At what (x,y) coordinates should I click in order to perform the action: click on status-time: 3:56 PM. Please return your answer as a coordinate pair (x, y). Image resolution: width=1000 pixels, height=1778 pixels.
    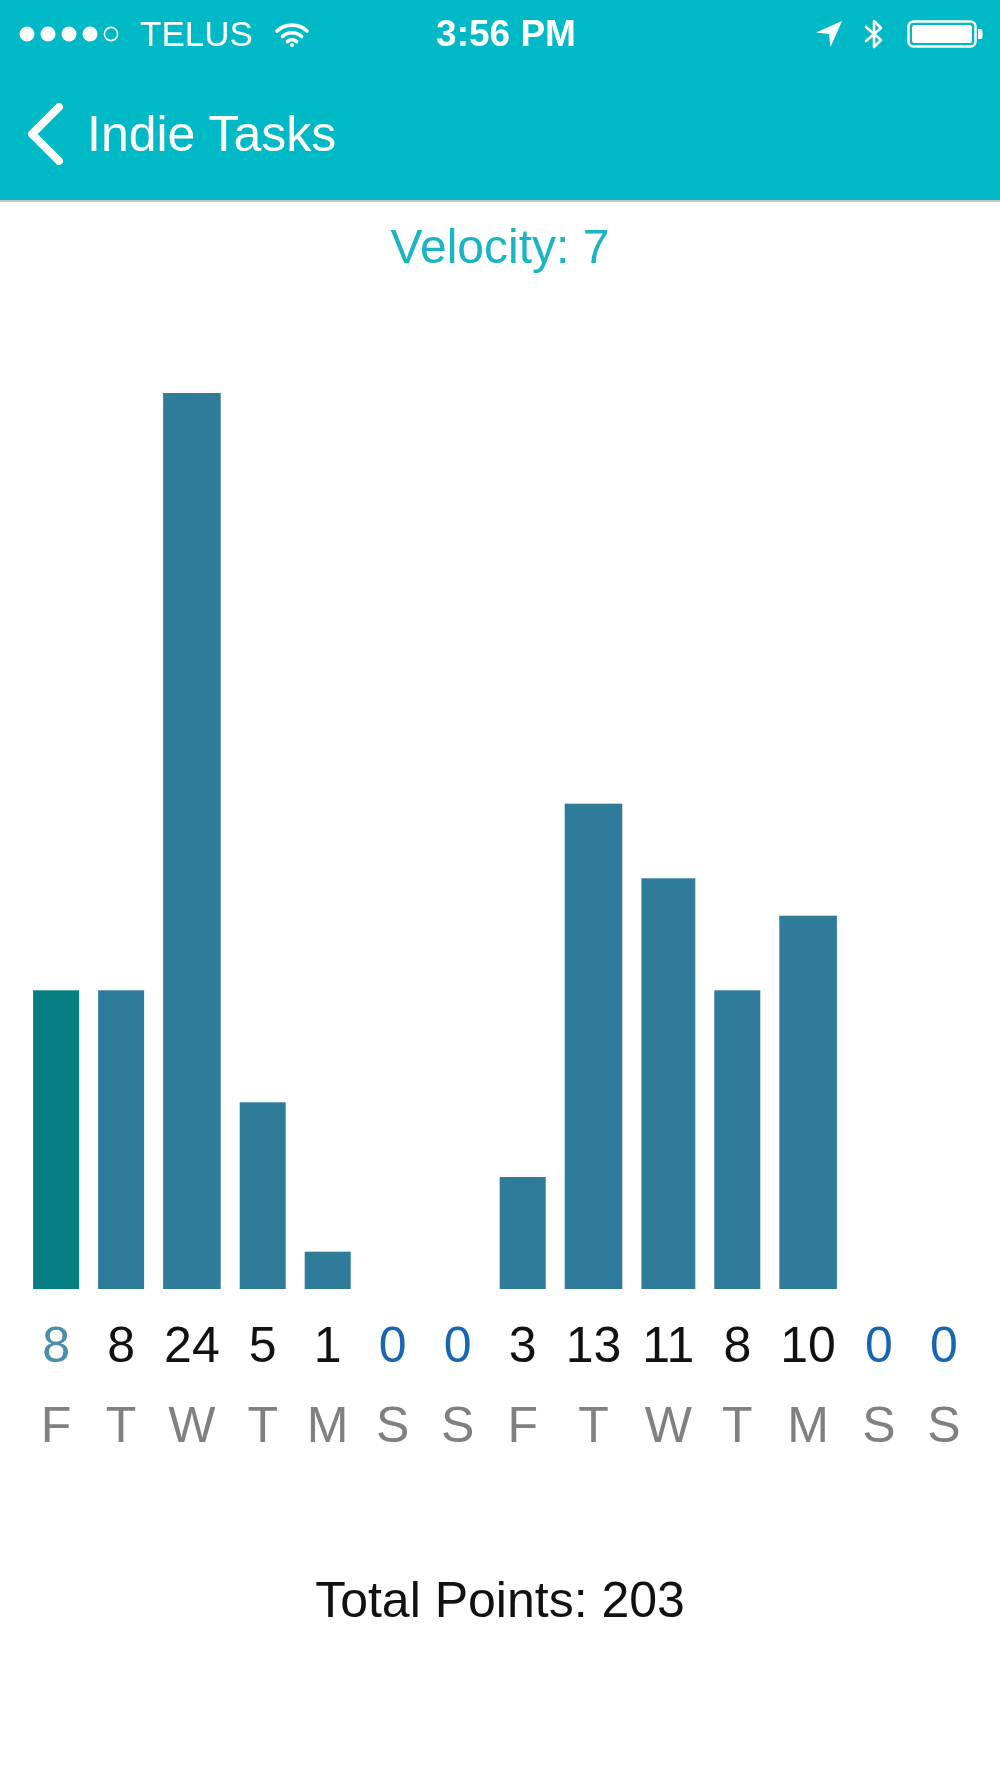
    Looking at the image, I should click on (506, 34).